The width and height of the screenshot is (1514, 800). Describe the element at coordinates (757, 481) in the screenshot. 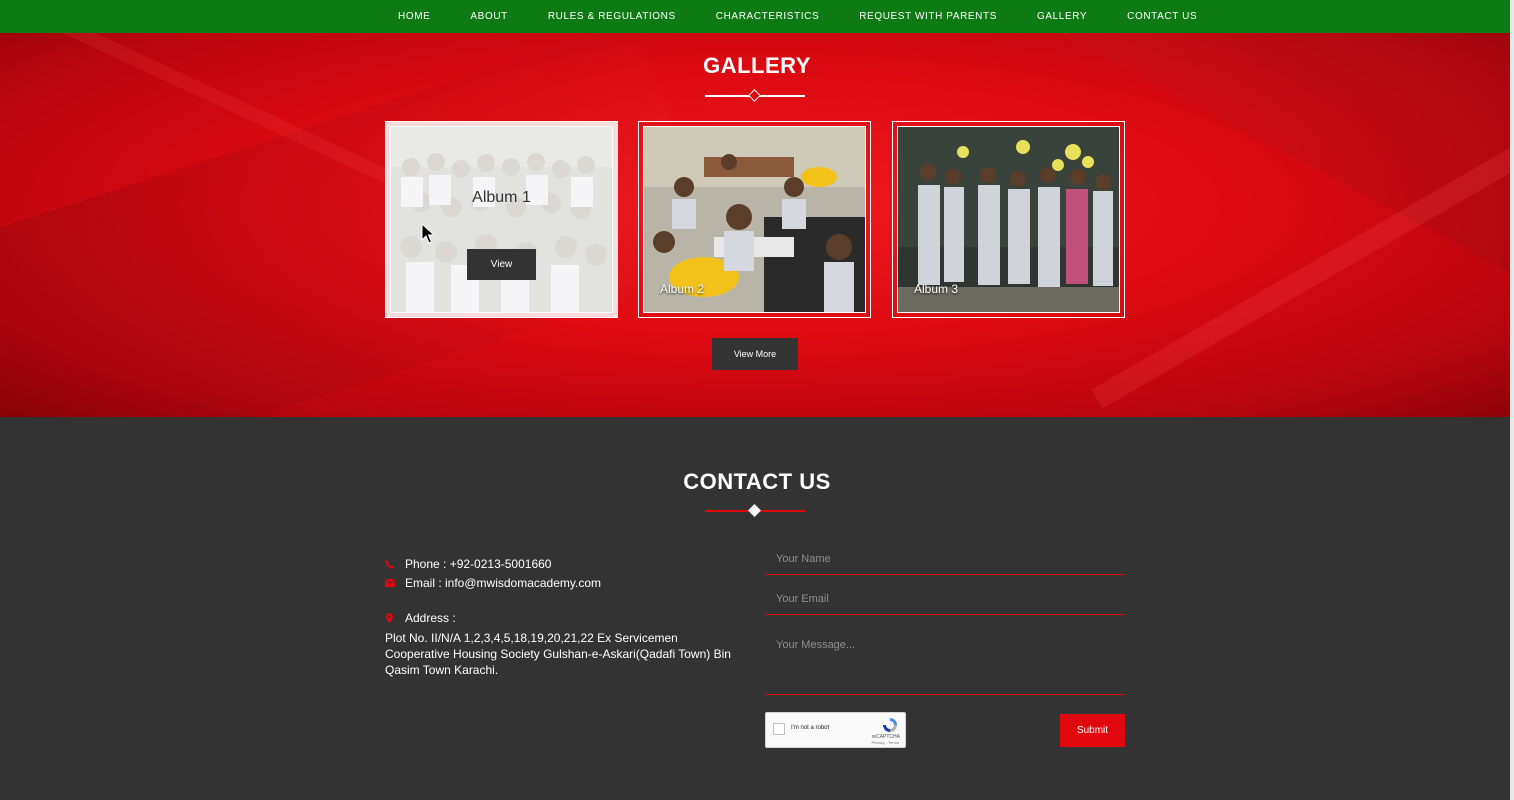

I see `contact-title: CONTACT US` at that location.